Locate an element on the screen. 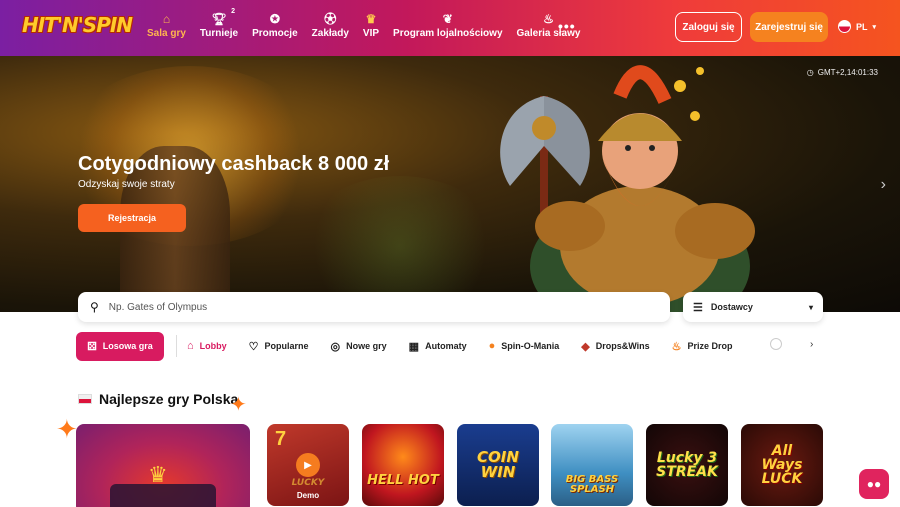 The image size is (900, 507). language-code: PL is located at coordinates (862, 26).